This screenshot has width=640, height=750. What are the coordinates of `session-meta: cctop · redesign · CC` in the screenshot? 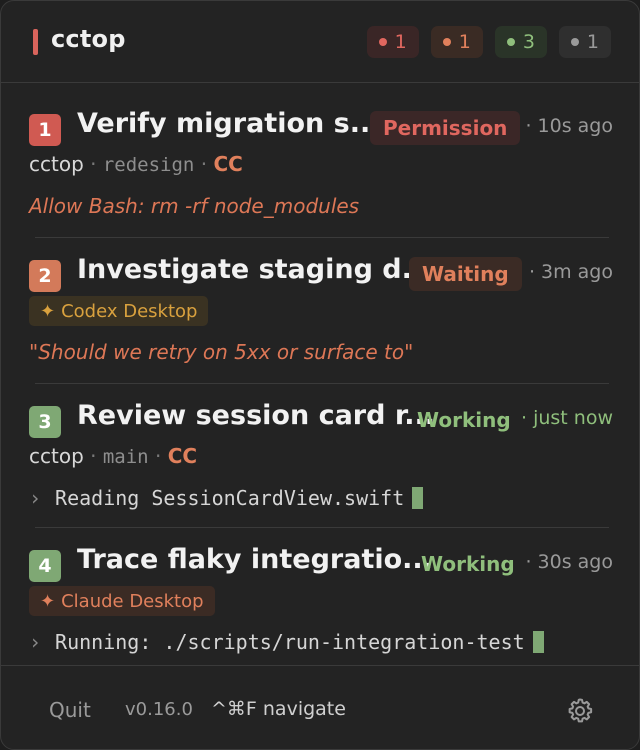 It's located at (136, 164).